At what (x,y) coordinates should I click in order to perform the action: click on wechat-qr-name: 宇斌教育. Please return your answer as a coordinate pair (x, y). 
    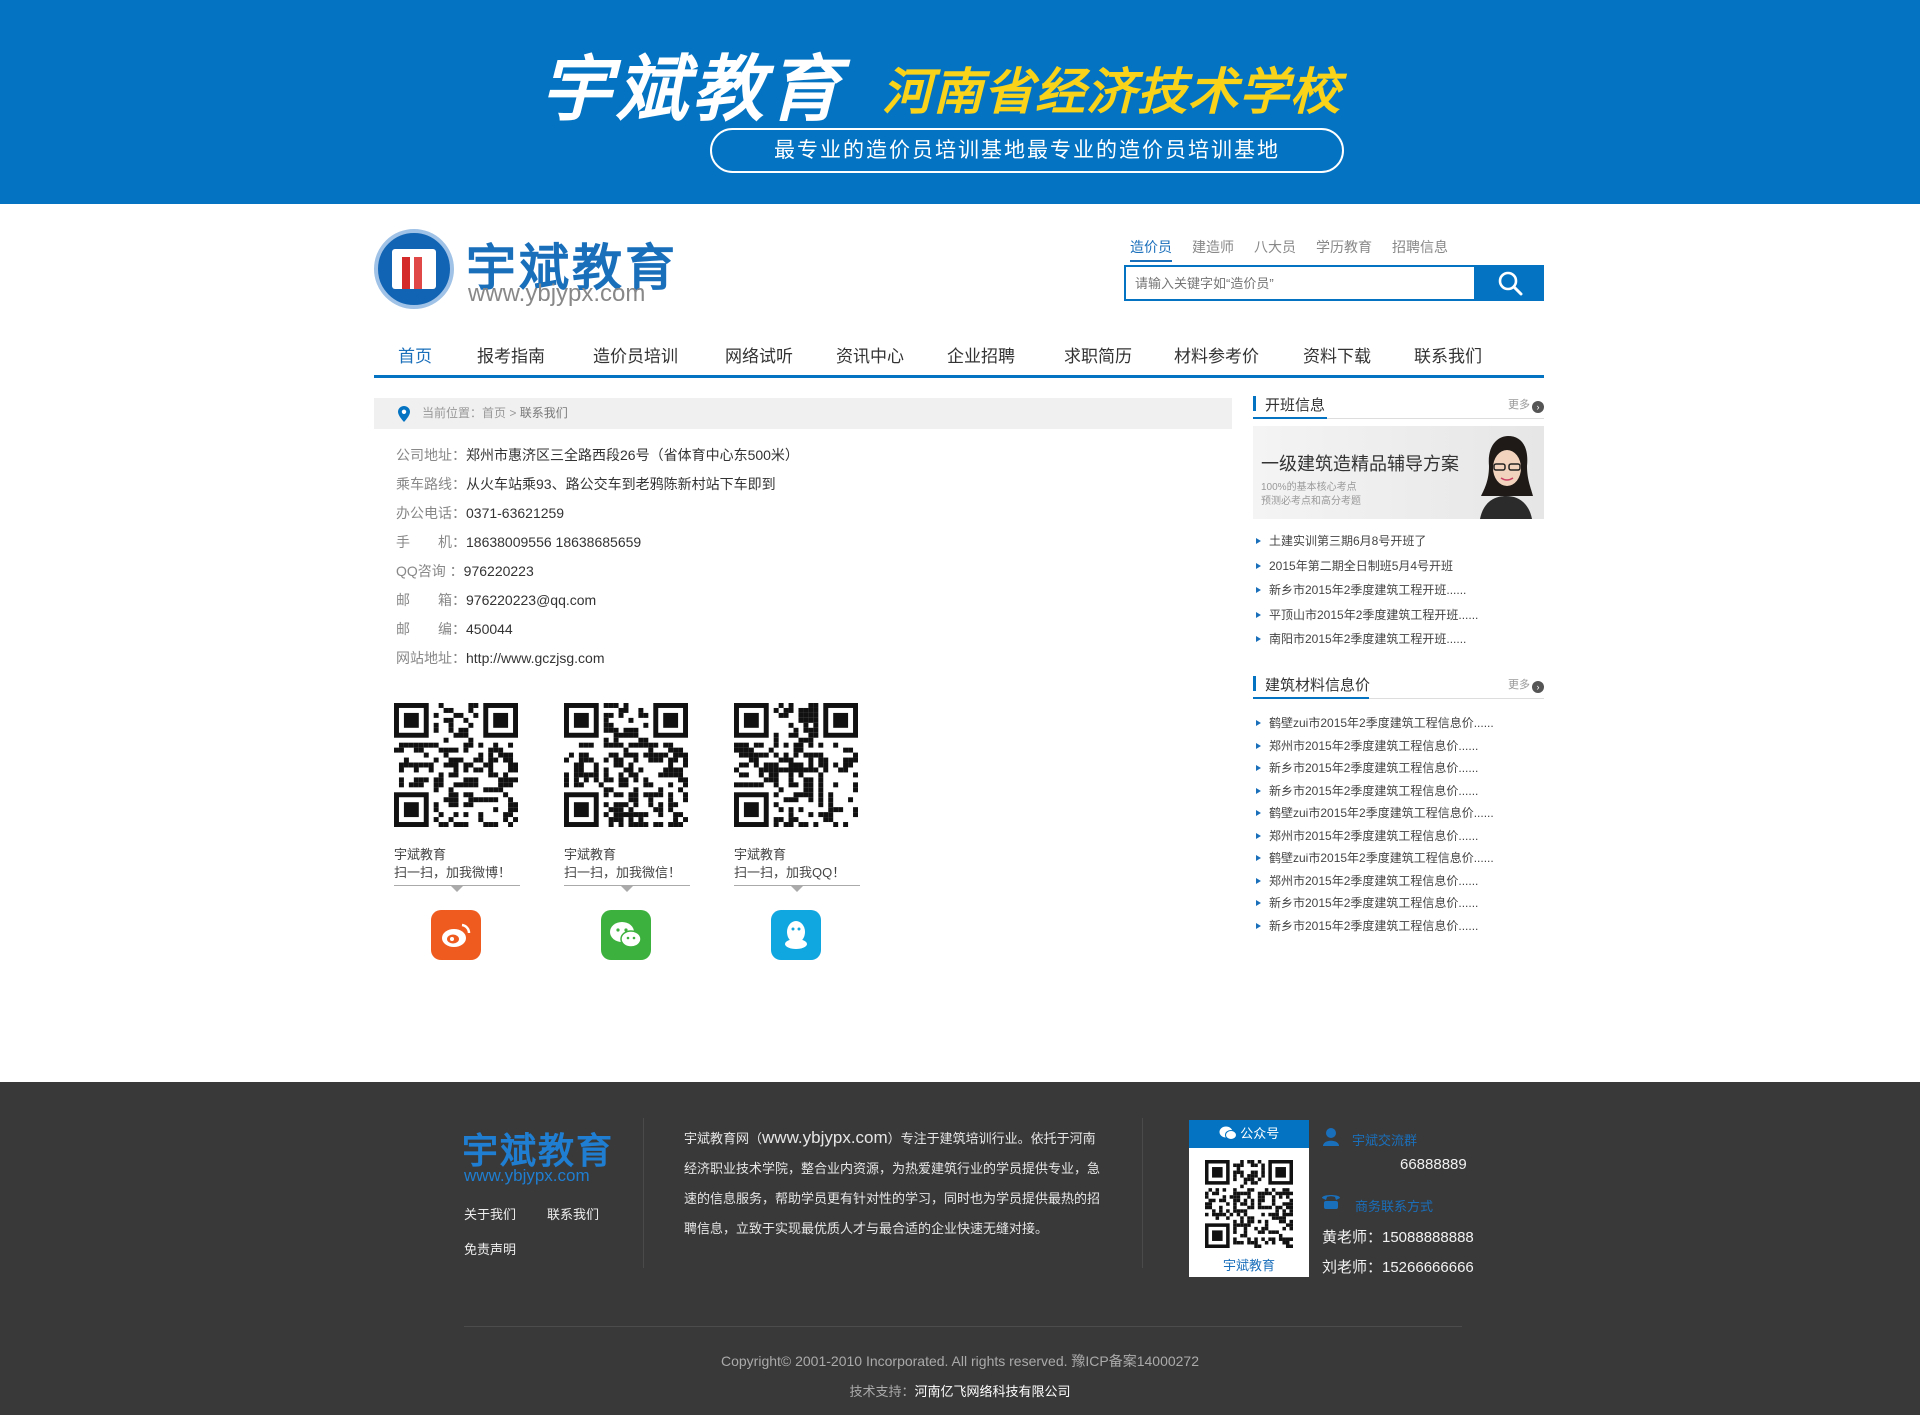
    Looking at the image, I should click on (1248, 1265).